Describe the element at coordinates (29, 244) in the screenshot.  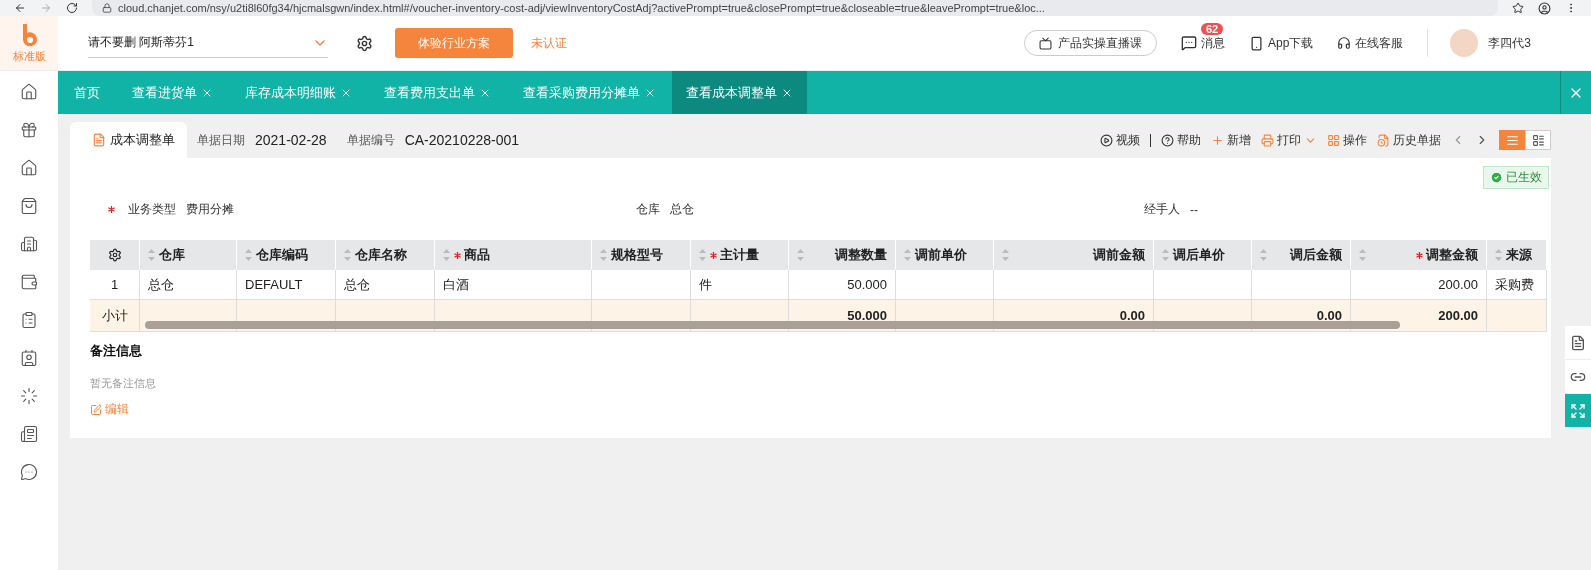
I see `building-icon` at that location.